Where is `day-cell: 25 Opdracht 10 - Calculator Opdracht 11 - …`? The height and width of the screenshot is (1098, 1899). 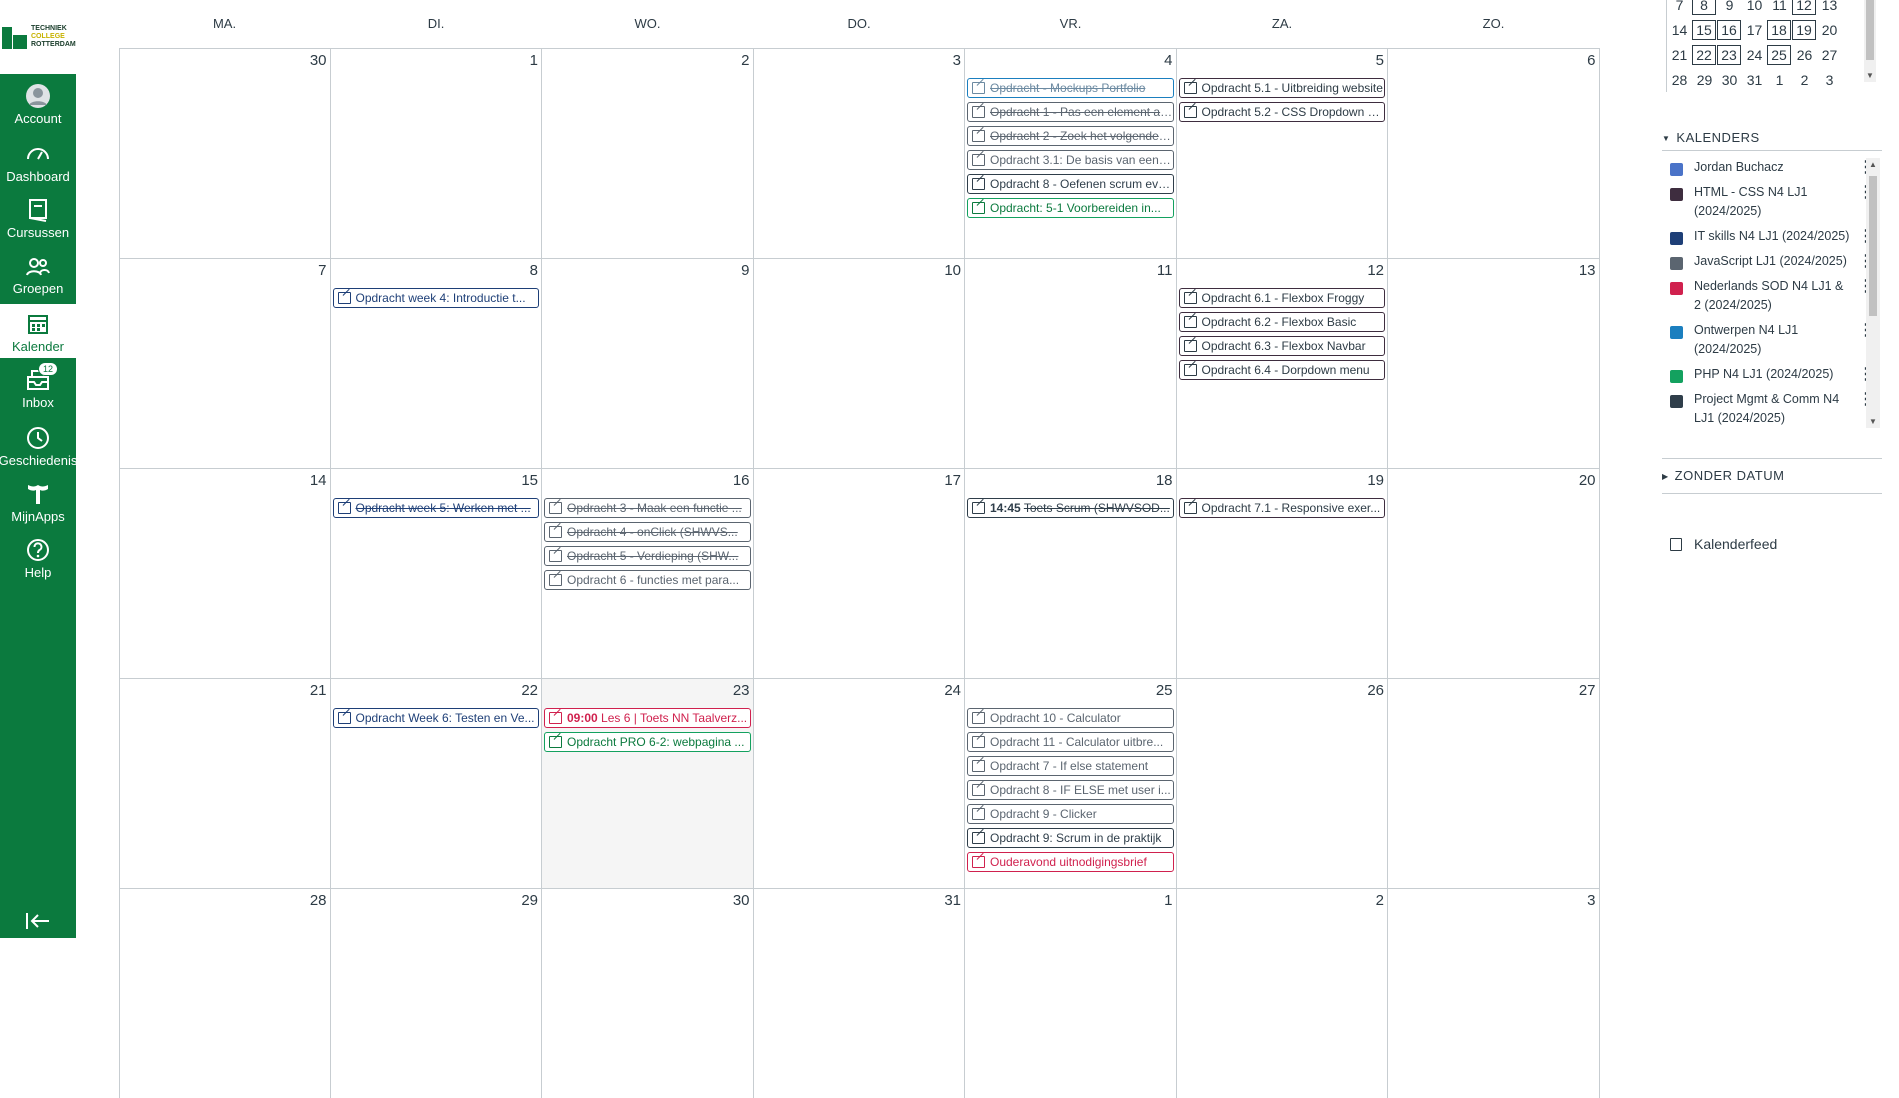 day-cell: 25 Opdracht 10 - Calculator Opdracht 11 - … is located at coordinates (1071, 783).